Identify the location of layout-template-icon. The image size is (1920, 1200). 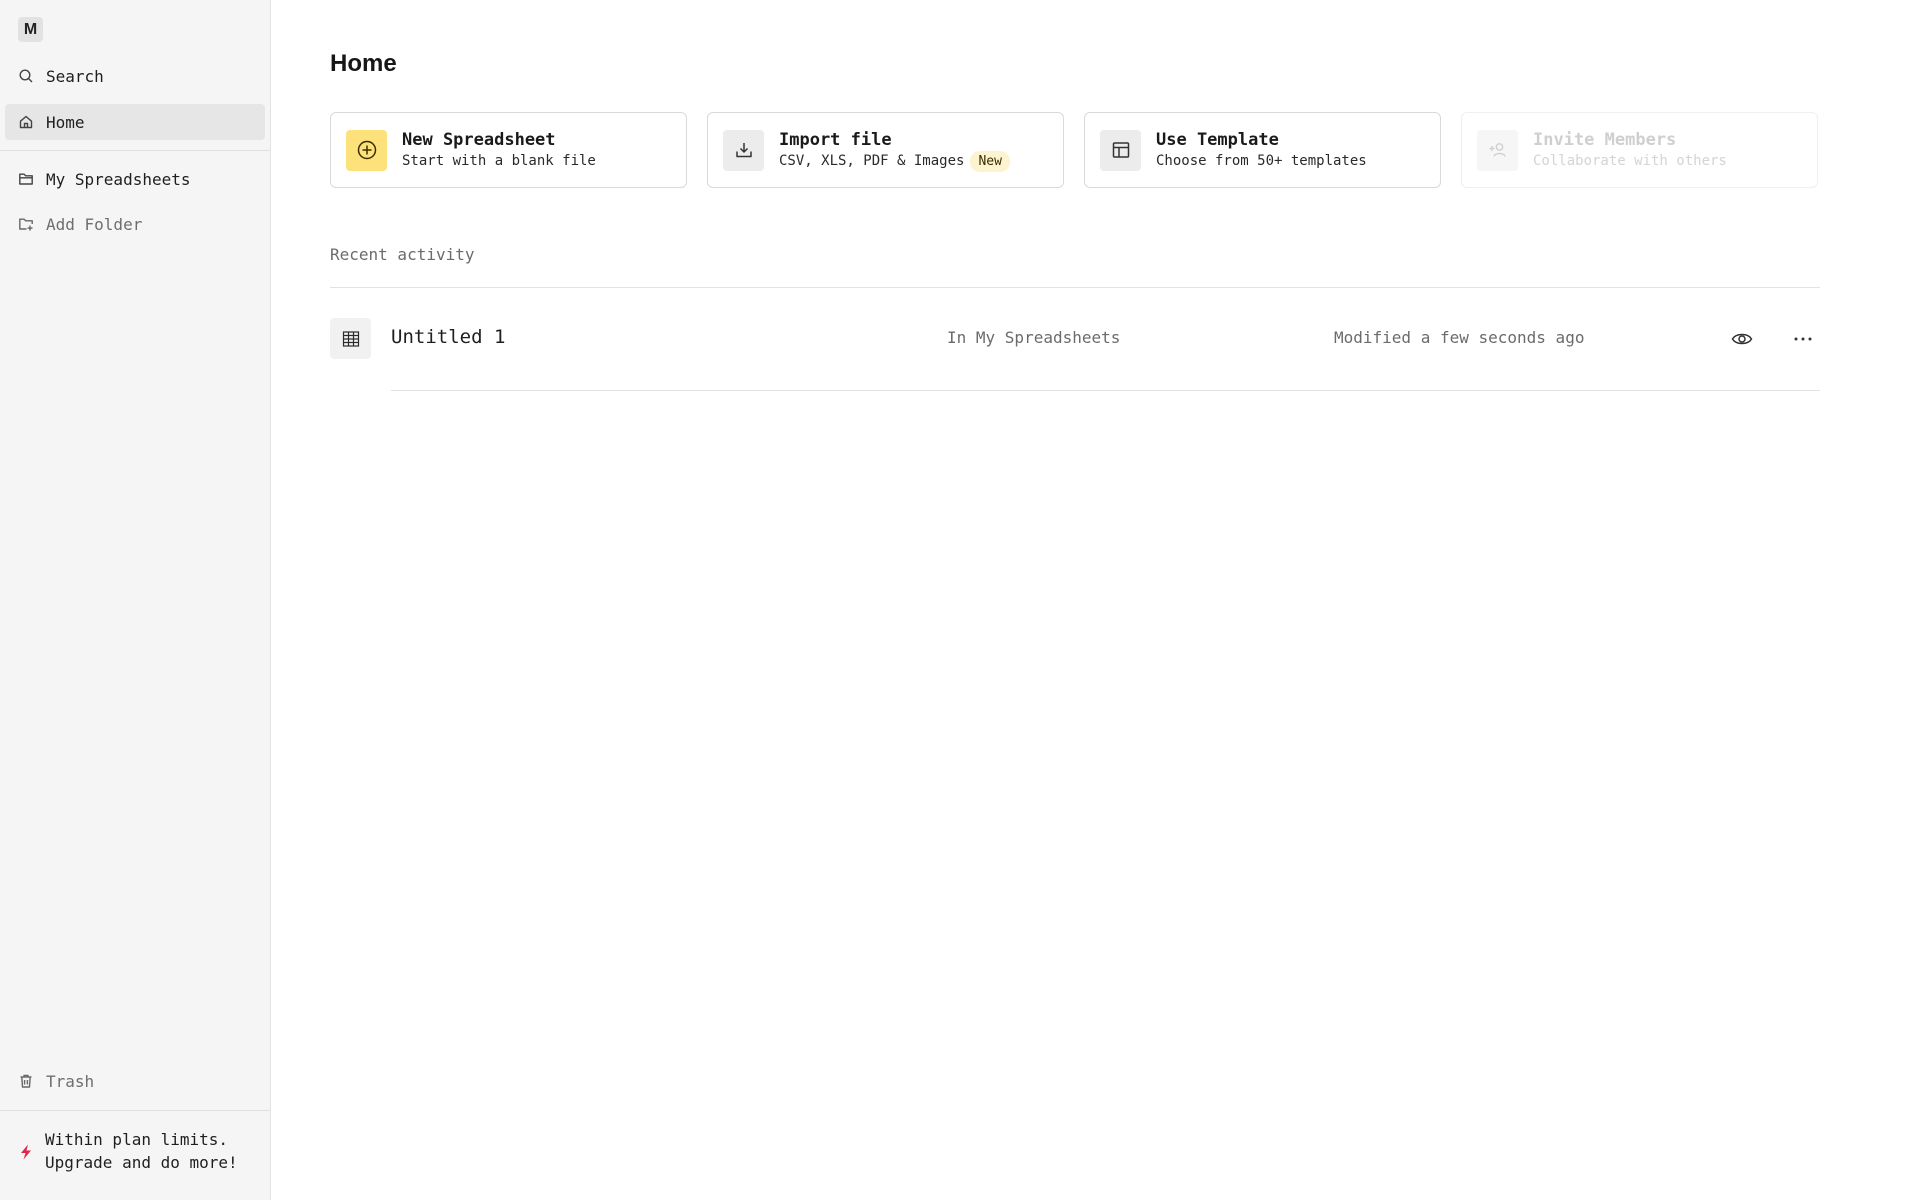
(1120, 150).